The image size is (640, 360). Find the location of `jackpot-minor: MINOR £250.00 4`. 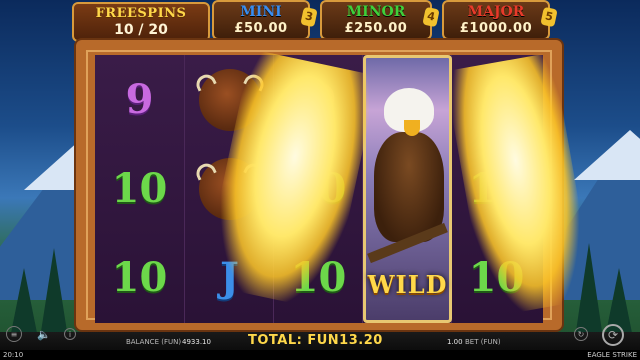

jackpot-minor: MINOR £250.00 4 is located at coordinates (380, 20).